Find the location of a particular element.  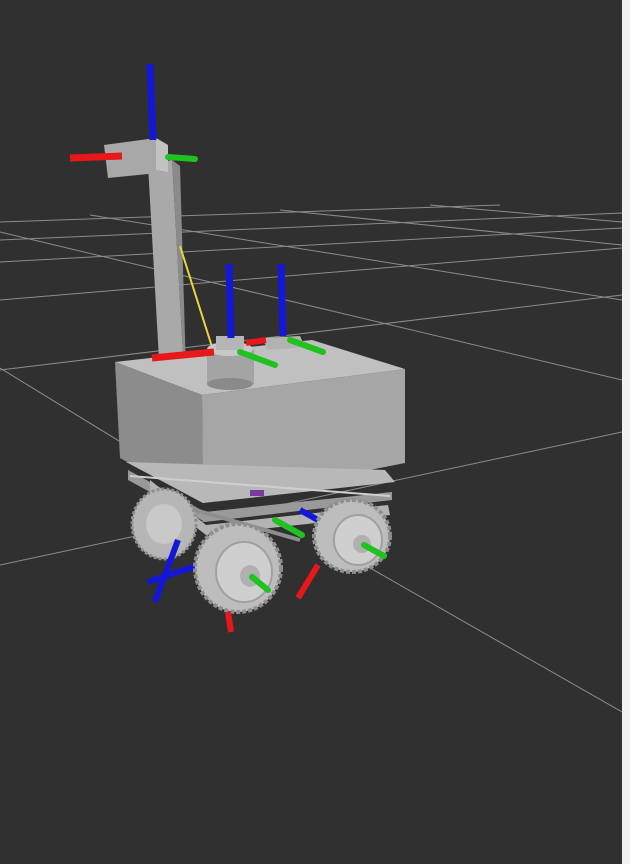

front-left-wheel is located at coordinates (238, 568).